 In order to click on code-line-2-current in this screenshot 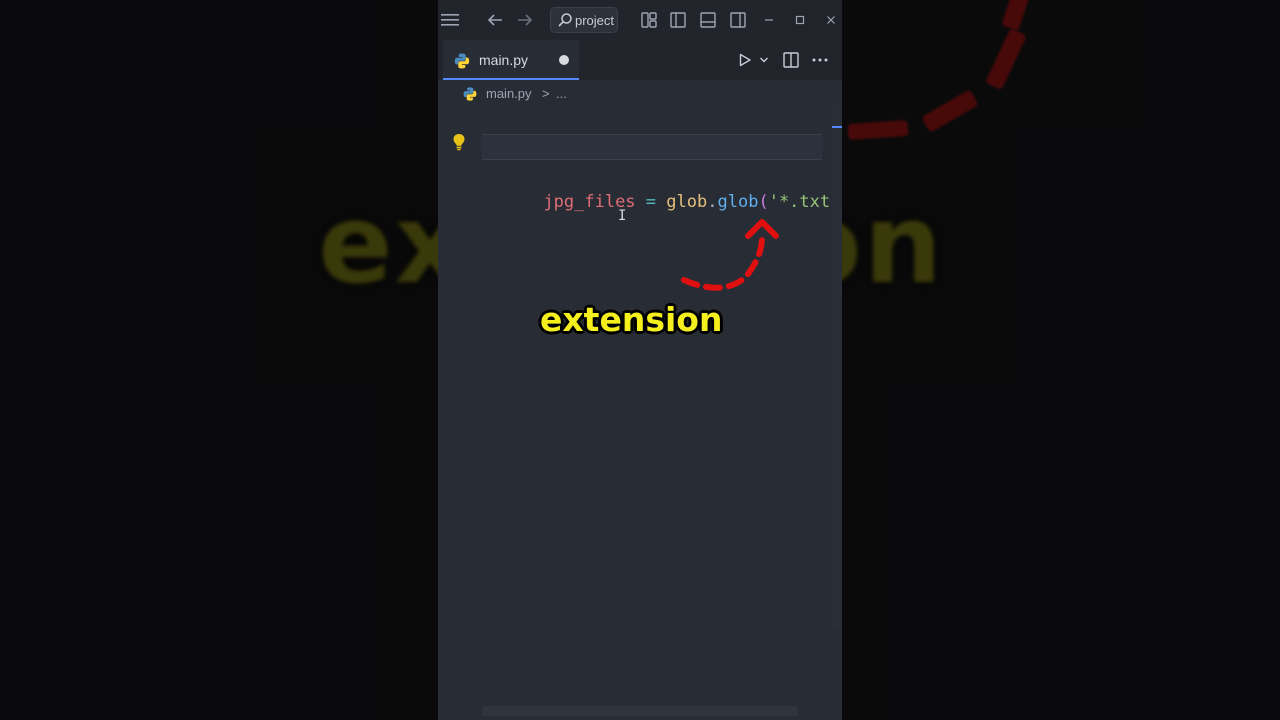, I will do `click(652, 147)`.